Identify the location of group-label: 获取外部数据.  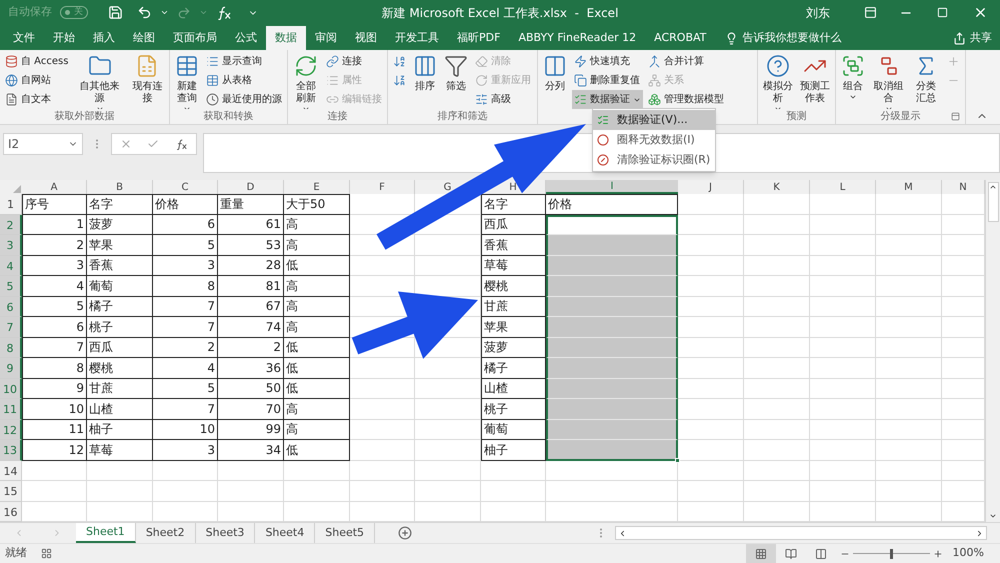
(84, 117).